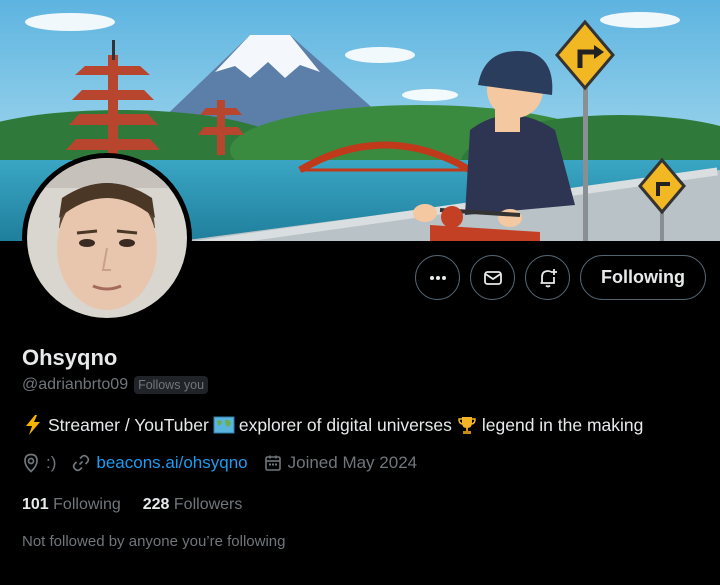 This screenshot has height=585, width=720. What do you see at coordinates (31, 463) in the screenshot?
I see `location-pin-icon` at bounding box center [31, 463].